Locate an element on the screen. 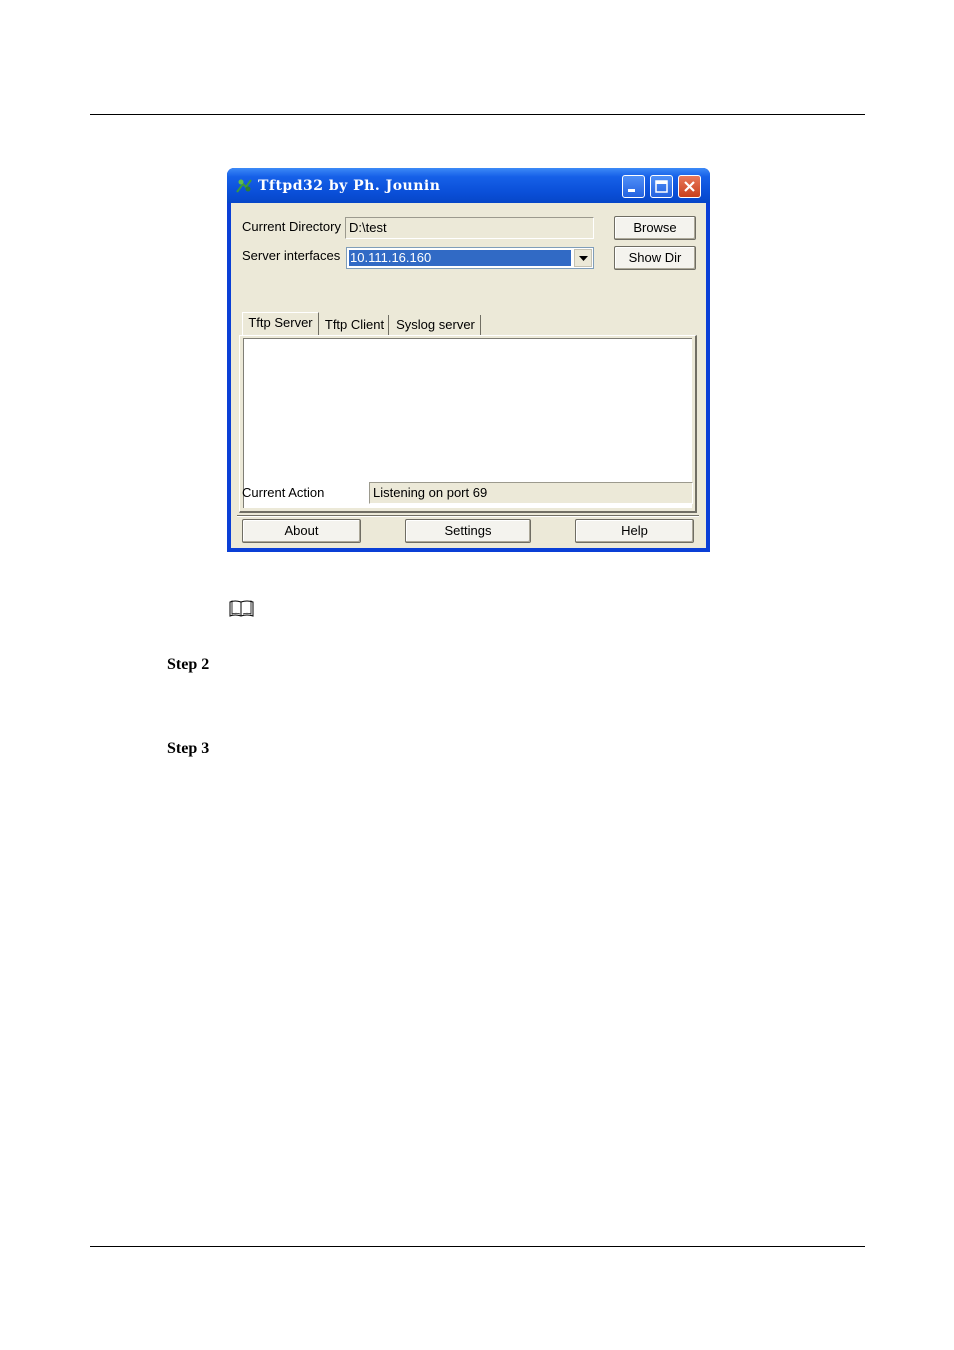 This screenshot has width=954, height=1350. tab-label: Tftp Server is located at coordinates (280, 322).